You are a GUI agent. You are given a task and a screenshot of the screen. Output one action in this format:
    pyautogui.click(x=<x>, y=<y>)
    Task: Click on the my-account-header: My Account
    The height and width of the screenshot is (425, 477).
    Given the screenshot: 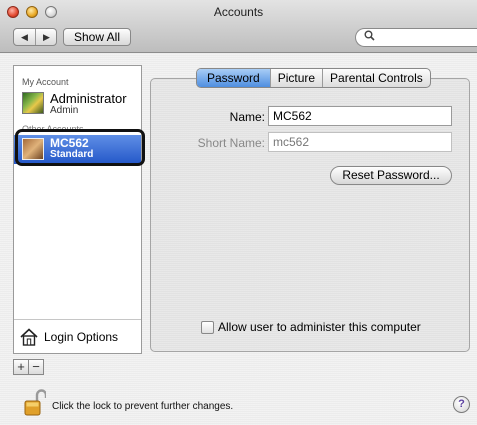 What is the action you would take?
    pyautogui.click(x=45, y=82)
    